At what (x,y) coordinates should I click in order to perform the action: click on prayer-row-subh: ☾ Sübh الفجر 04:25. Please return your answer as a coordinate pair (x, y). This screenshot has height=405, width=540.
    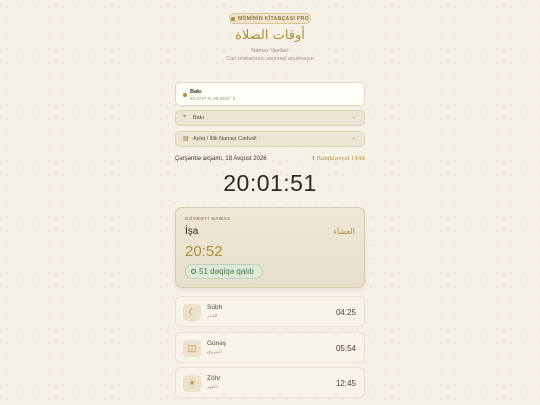
    Looking at the image, I should click on (270, 311).